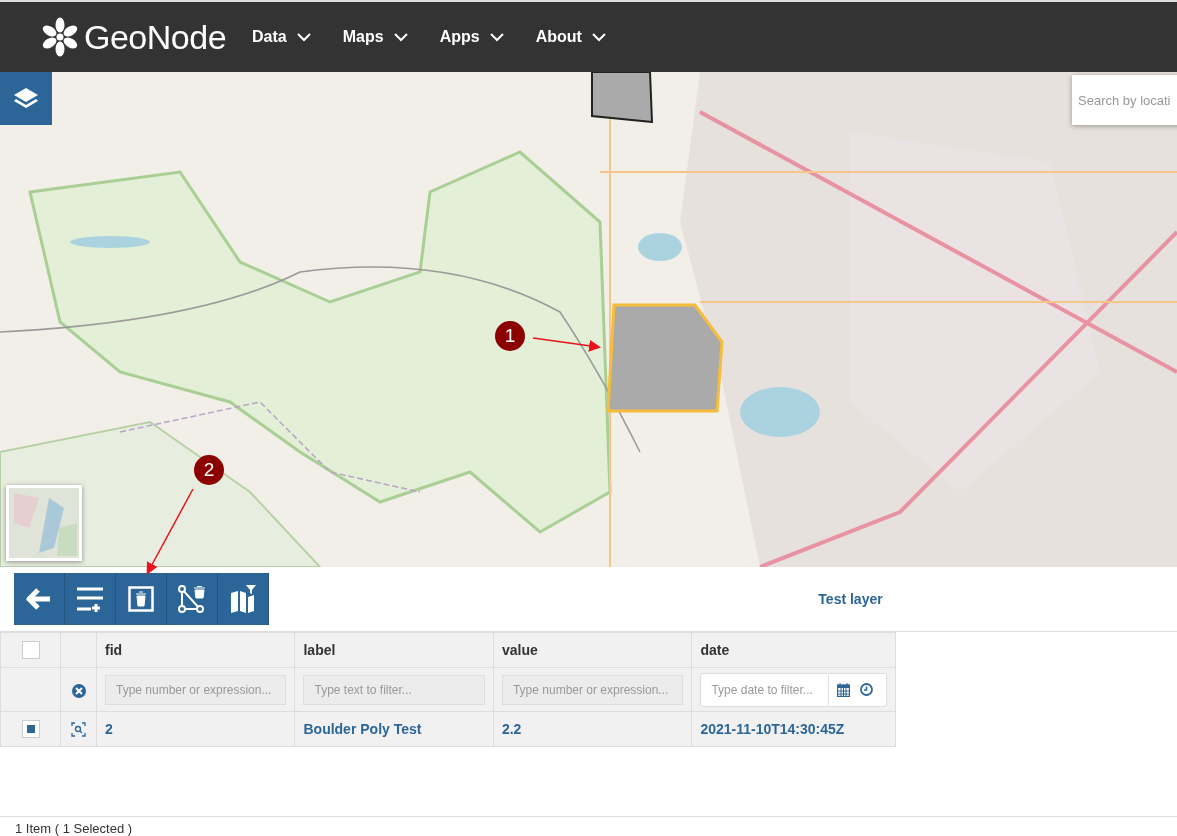 The width and height of the screenshot is (1177, 836). Describe the element at coordinates (30, 650) in the screenshot. I see `select-all-checkbox` at that location.